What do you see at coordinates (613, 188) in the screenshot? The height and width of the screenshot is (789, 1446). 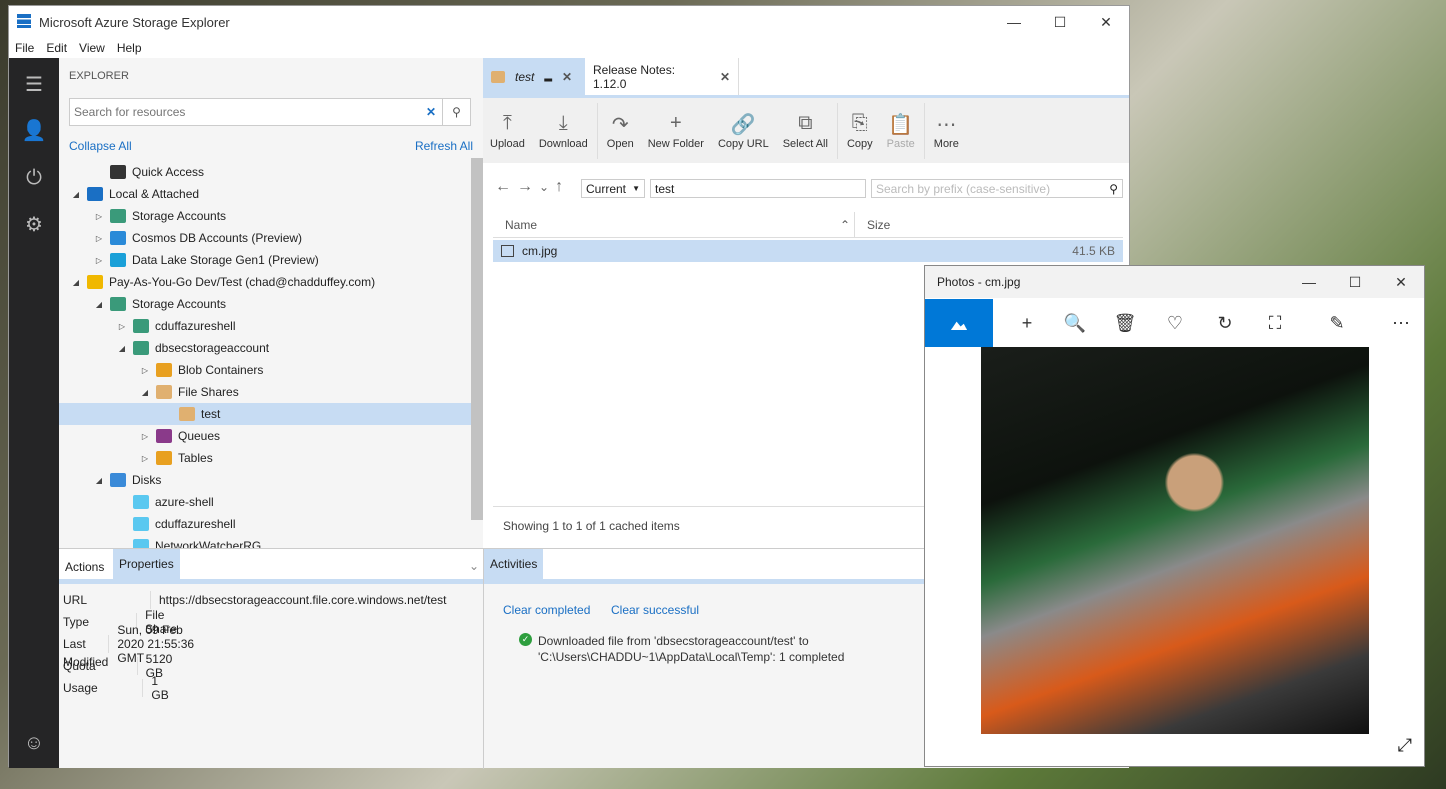 I see `scope-dropdown: Current ▼` at bounding box center [613, 188].